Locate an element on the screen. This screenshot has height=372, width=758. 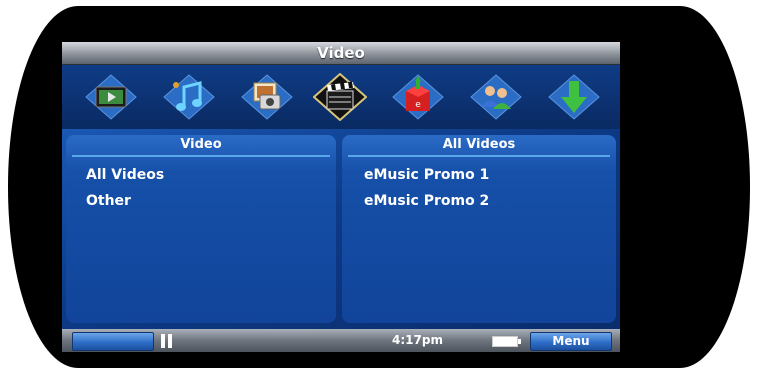
pause-icon is located at coordinates (167, 341).